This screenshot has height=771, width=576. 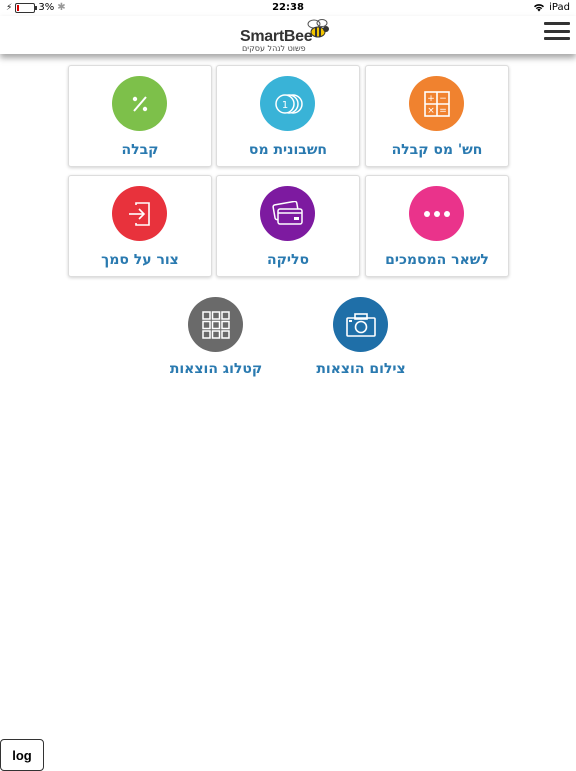 What do you see at coordinates (437, 150) in the screenshot?
I see `tile-label: חש' מס קבלה` at bounding box center [437, 150].